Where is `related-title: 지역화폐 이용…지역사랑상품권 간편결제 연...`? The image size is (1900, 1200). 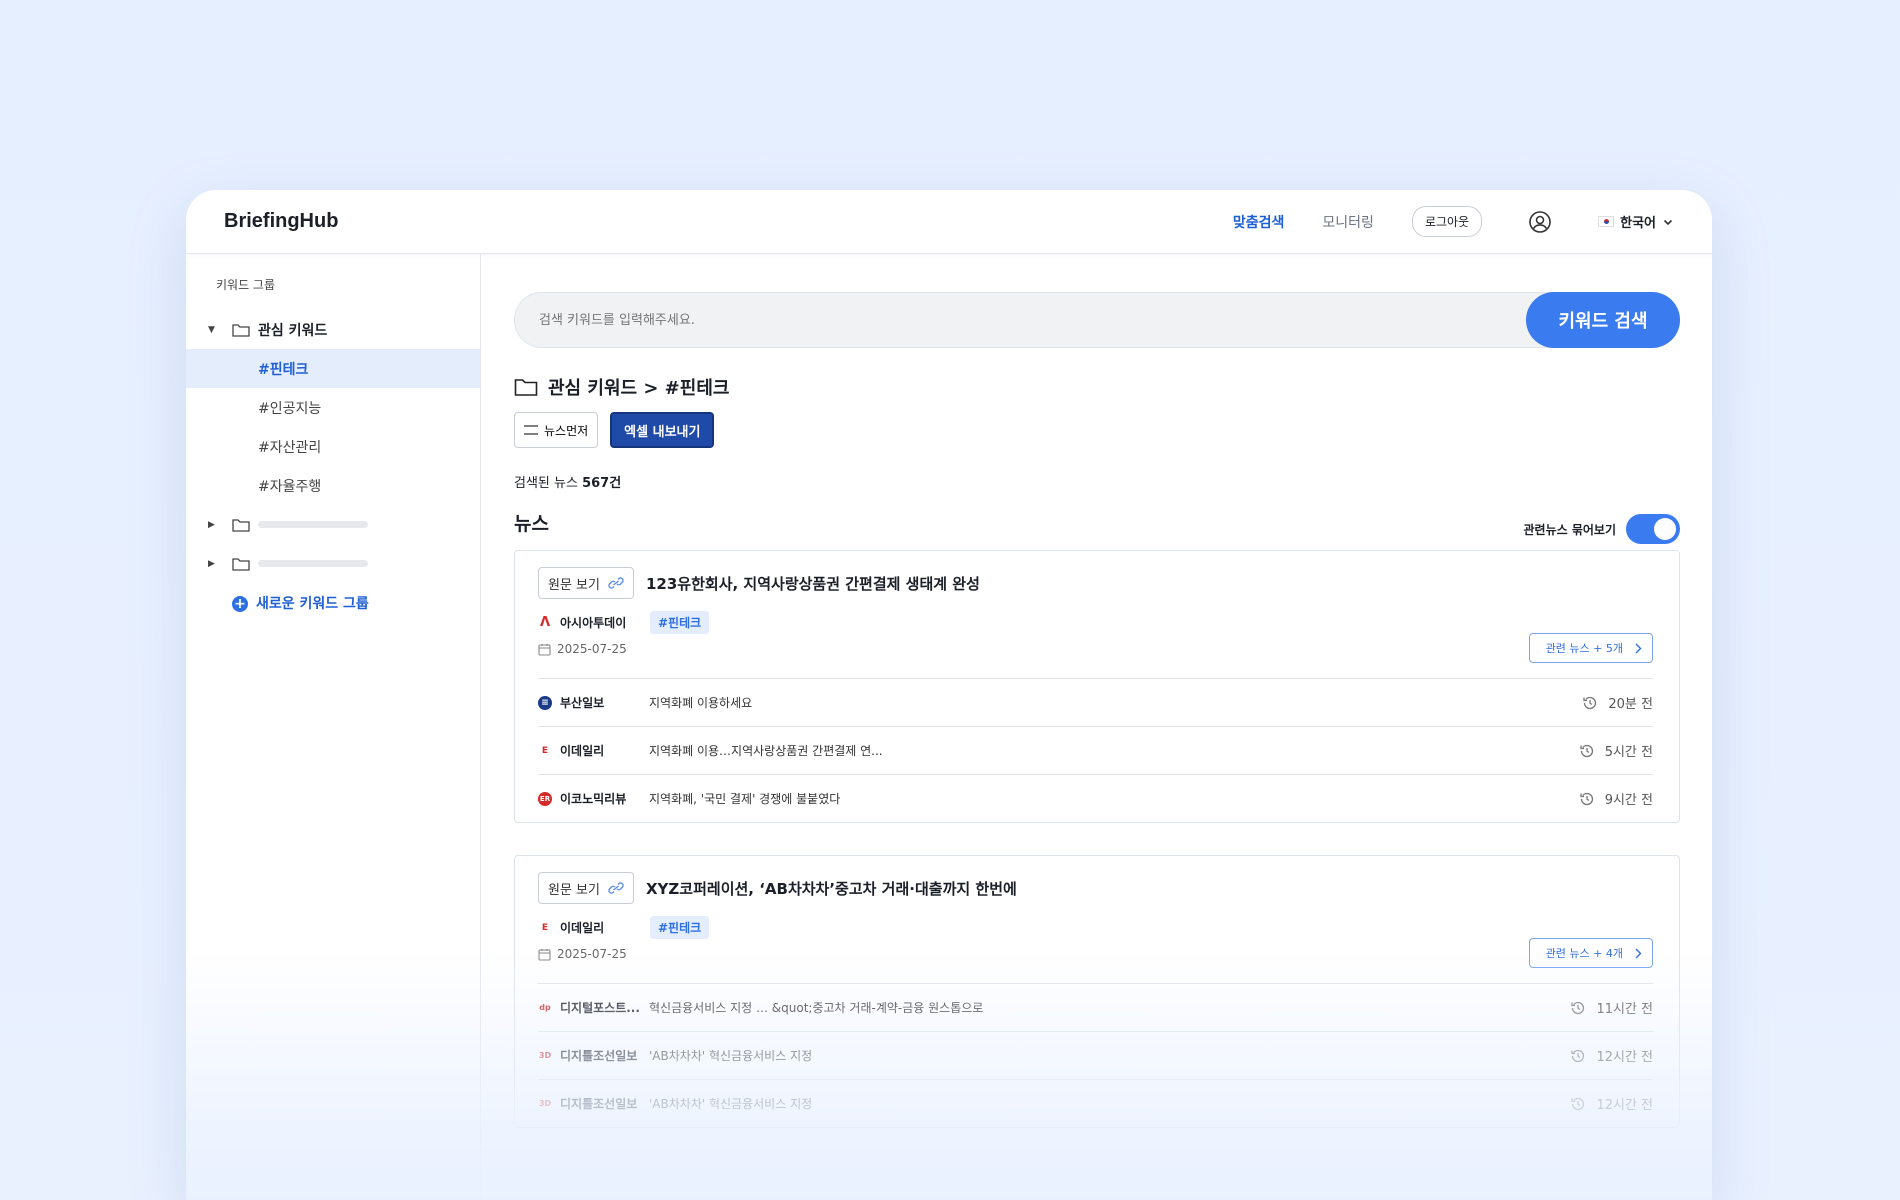 related-title: 지역화폐 이용…지역사랑상품권 간편결제 연... is located at coordinates (766, 751).